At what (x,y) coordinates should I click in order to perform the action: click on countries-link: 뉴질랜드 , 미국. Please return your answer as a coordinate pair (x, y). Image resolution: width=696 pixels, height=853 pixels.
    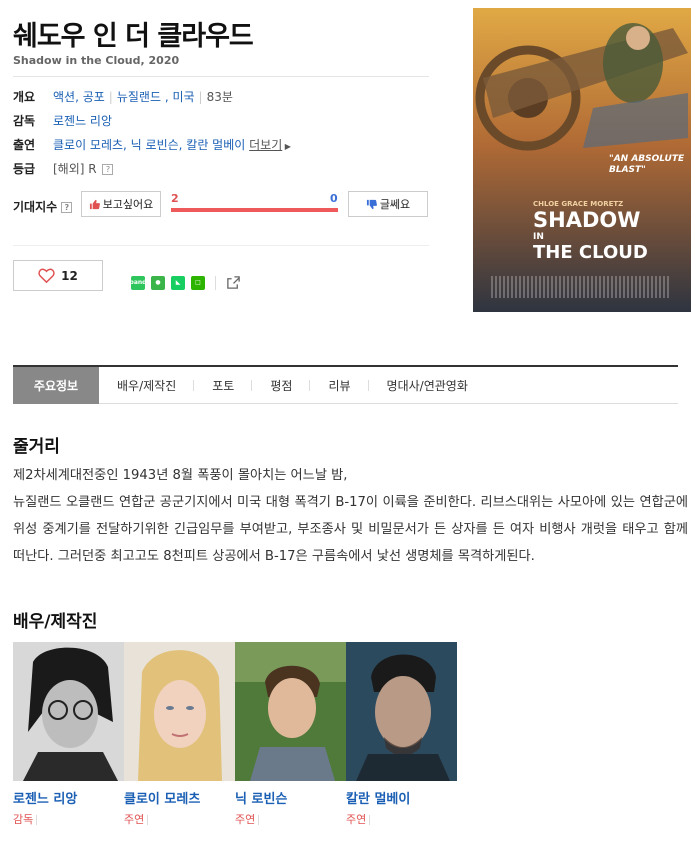
    Looking at the image, I should click on (156, 97).